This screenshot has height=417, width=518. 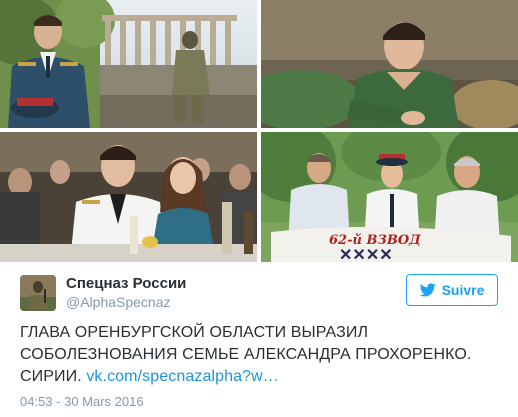 I want to click on avatar, so click(x=38, y=293).